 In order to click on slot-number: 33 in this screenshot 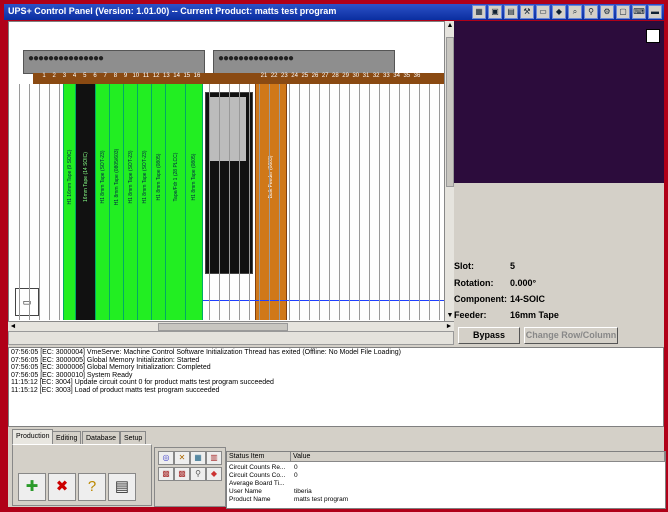, I will do `click(386, 76)`.